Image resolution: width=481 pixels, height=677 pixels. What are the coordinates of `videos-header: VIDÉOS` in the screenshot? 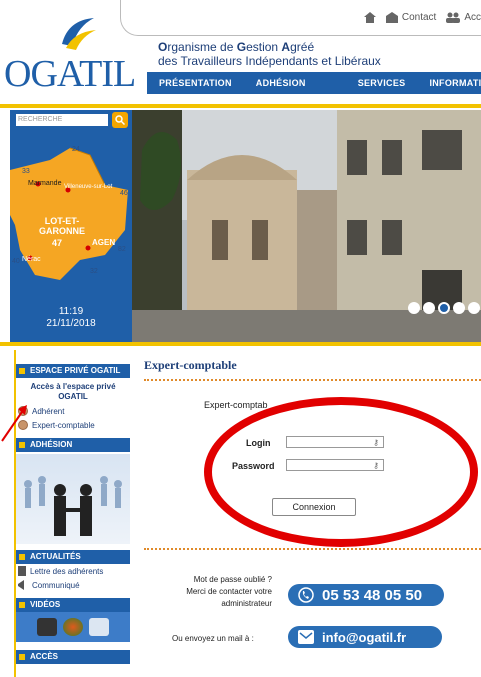 It's located at (73, 605).